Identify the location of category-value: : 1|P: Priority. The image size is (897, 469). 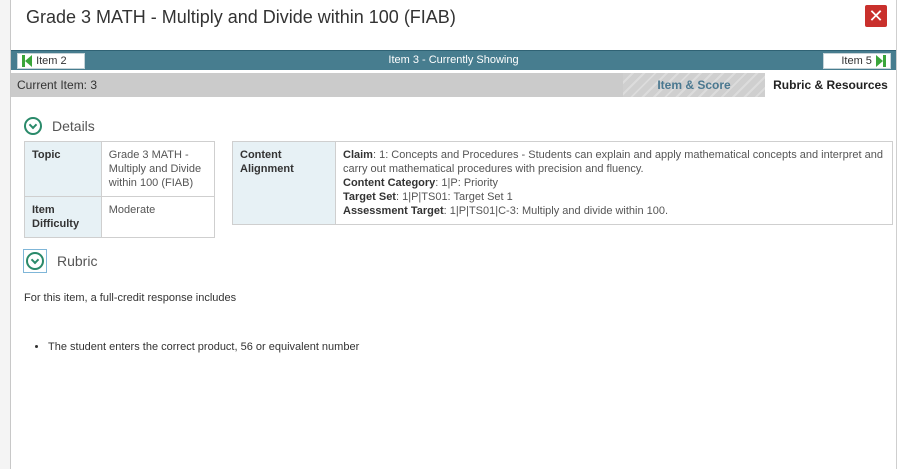
(467, 183).